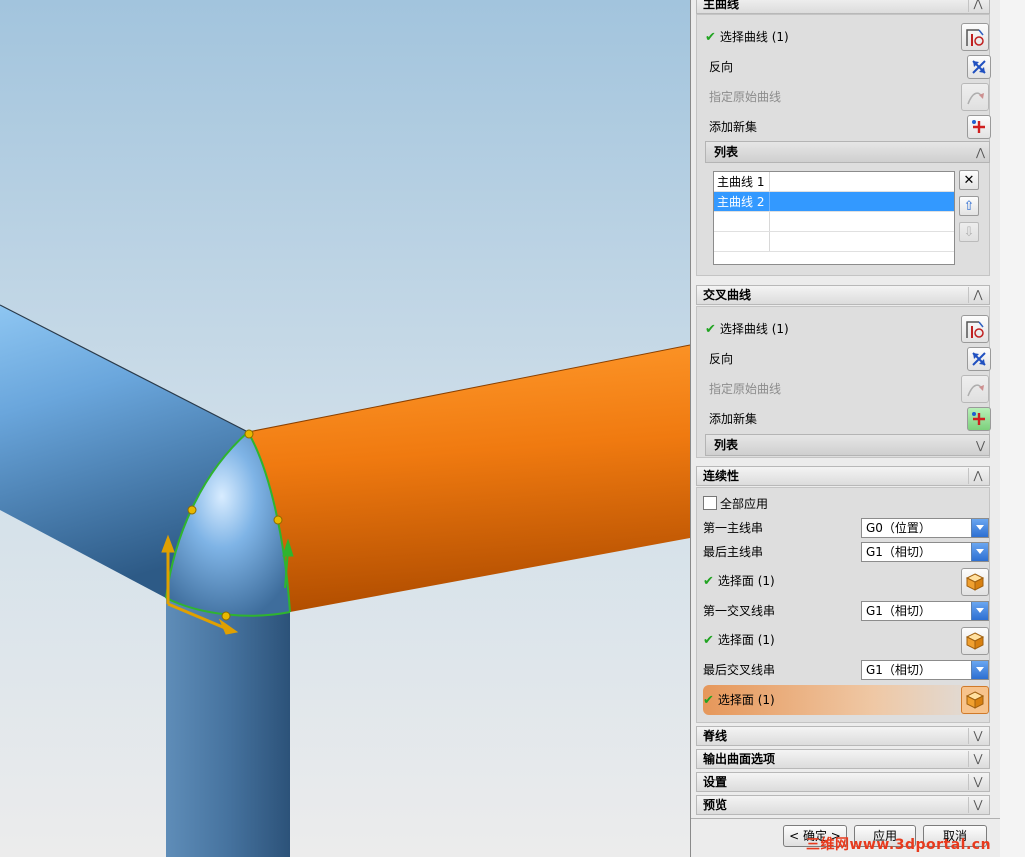 This screenshot has height=857, width=1025. What do you see at coordinates (742, 201) in the screenshot?
I see `list-item-label: 主曲线 2` at bounding box center [742, 201].